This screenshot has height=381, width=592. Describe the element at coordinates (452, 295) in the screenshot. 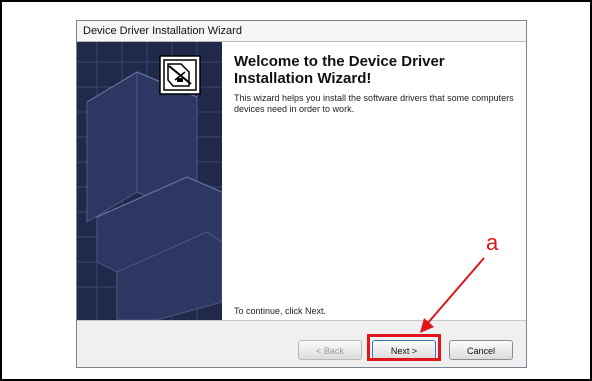

I see `annotation-arrow` at that location.